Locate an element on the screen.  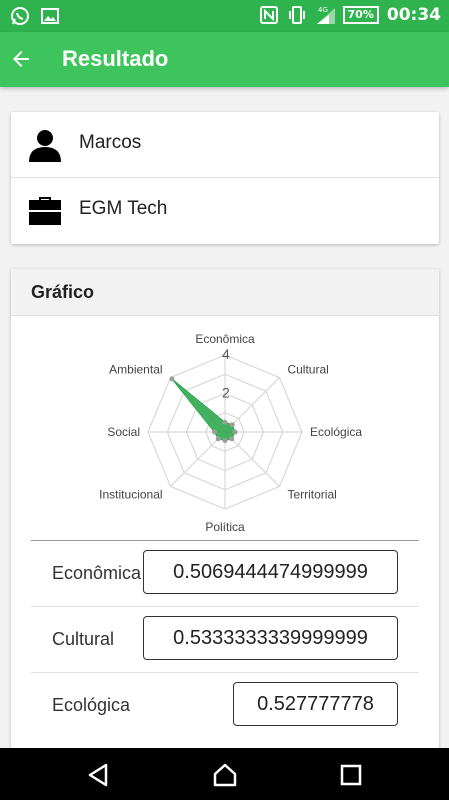
chart-header: Gráfico is located at coordinates (225, 292).